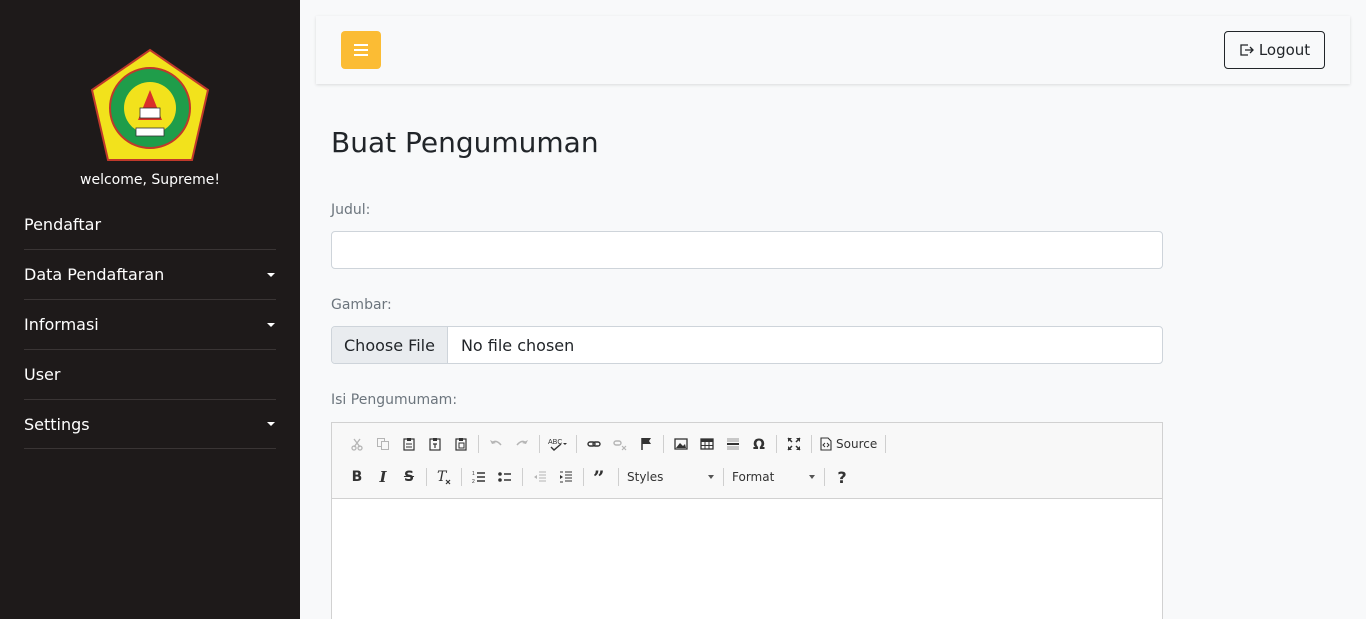 The height and width of the screenshot is (619, 1366). Describe the element at coordinates (566, 477) in the screenshot. I see `indent-icon` at that location.